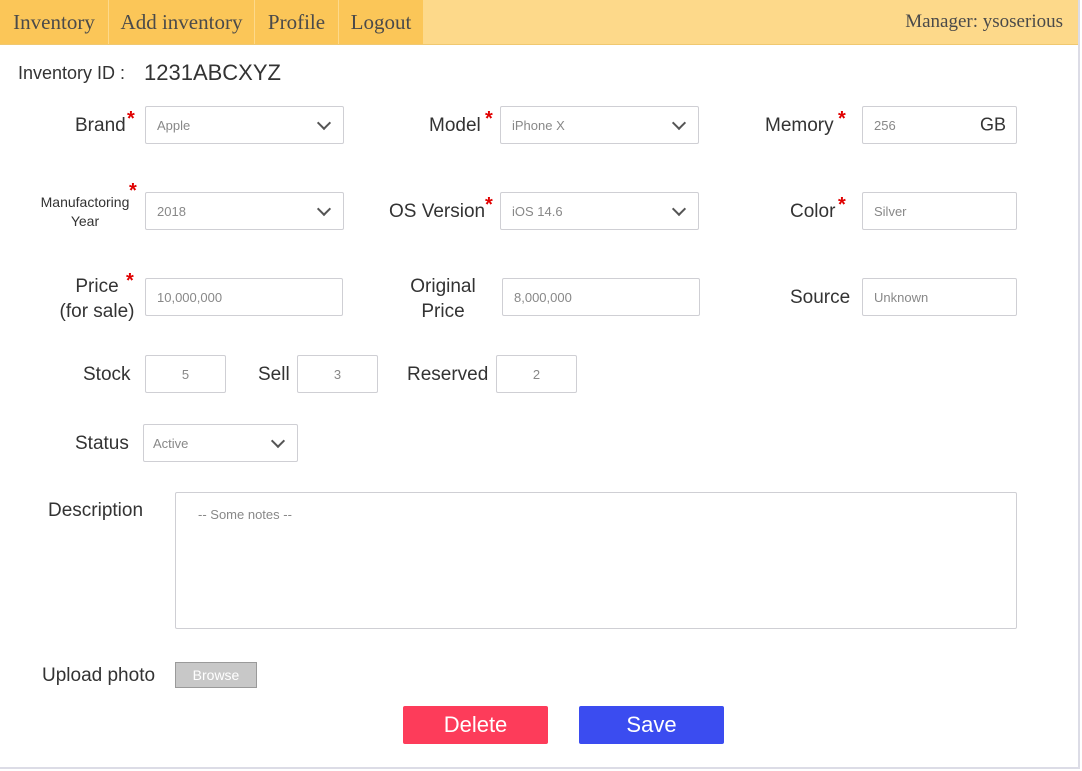 Image resolution: width=1082 pixels, height=771 pixels. Describe the element at coordinates (939, 211) in the screenshot. I see `color-input: Silver` at that location.